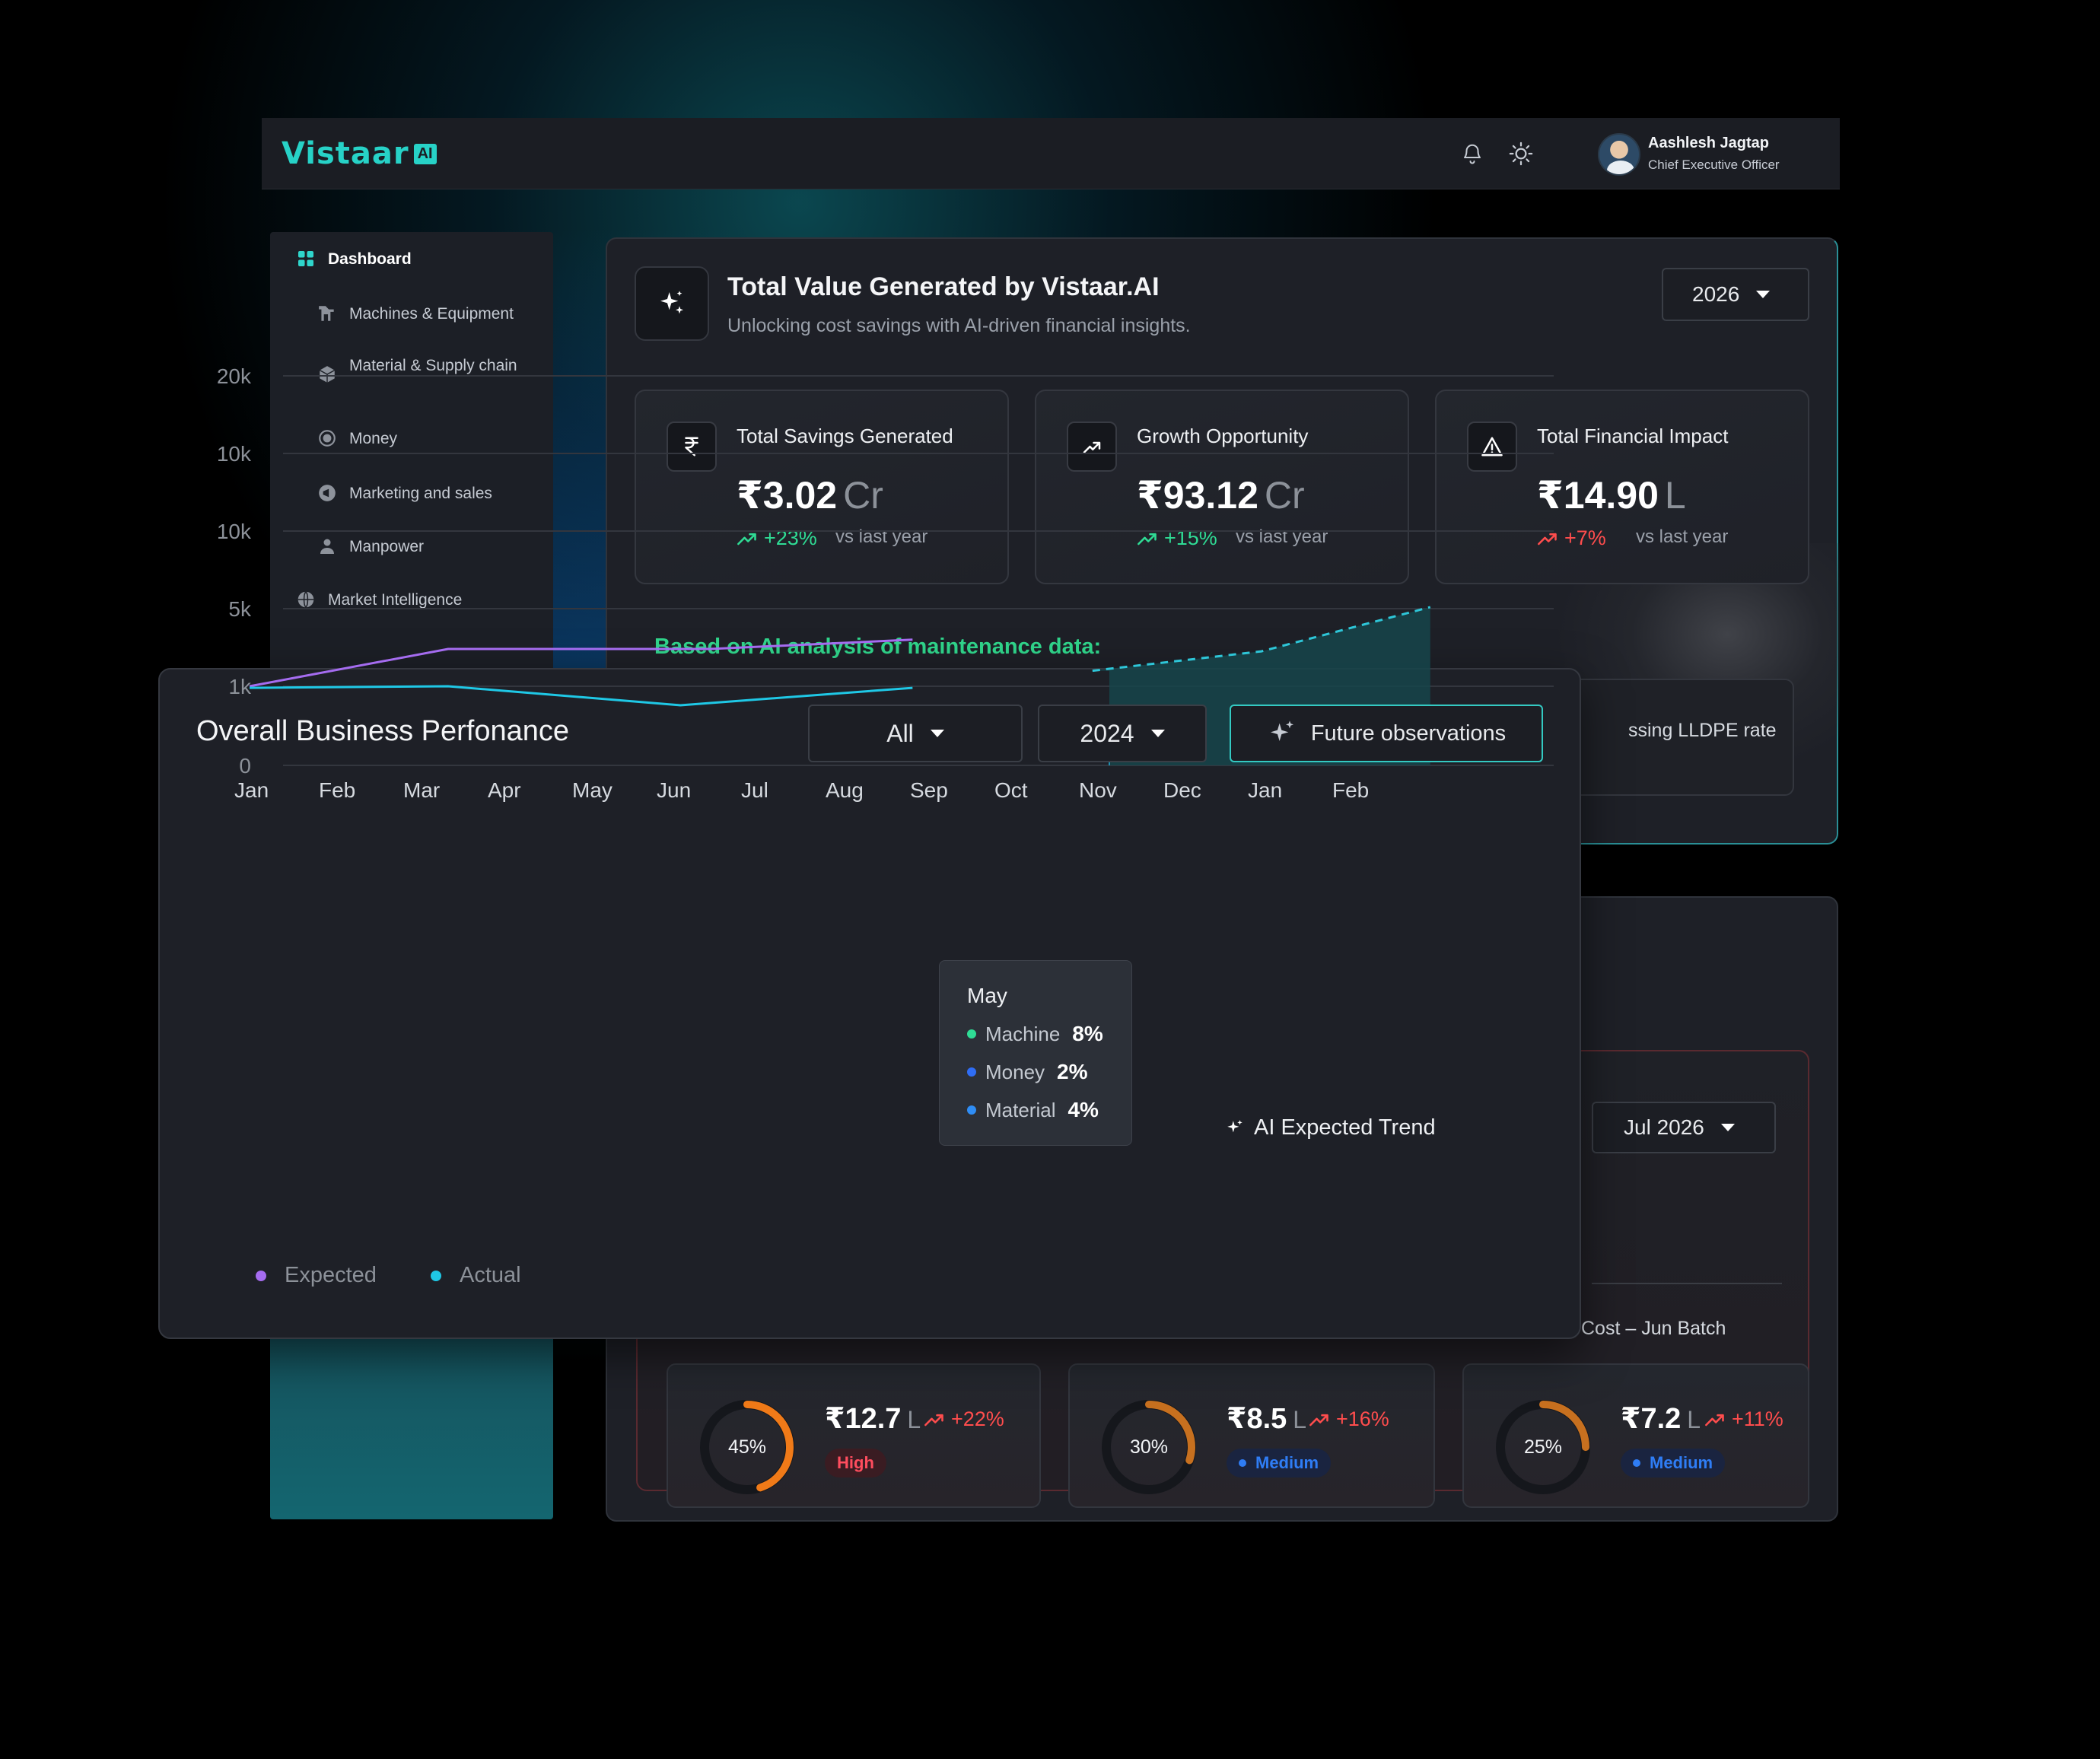 The width and height of the screenshot is (2100, 1759). What do you see at coordinates (1716, 294) in the screenshot?
I see `year-dropdown-value: 2026` at bounding box center [1716, 294].